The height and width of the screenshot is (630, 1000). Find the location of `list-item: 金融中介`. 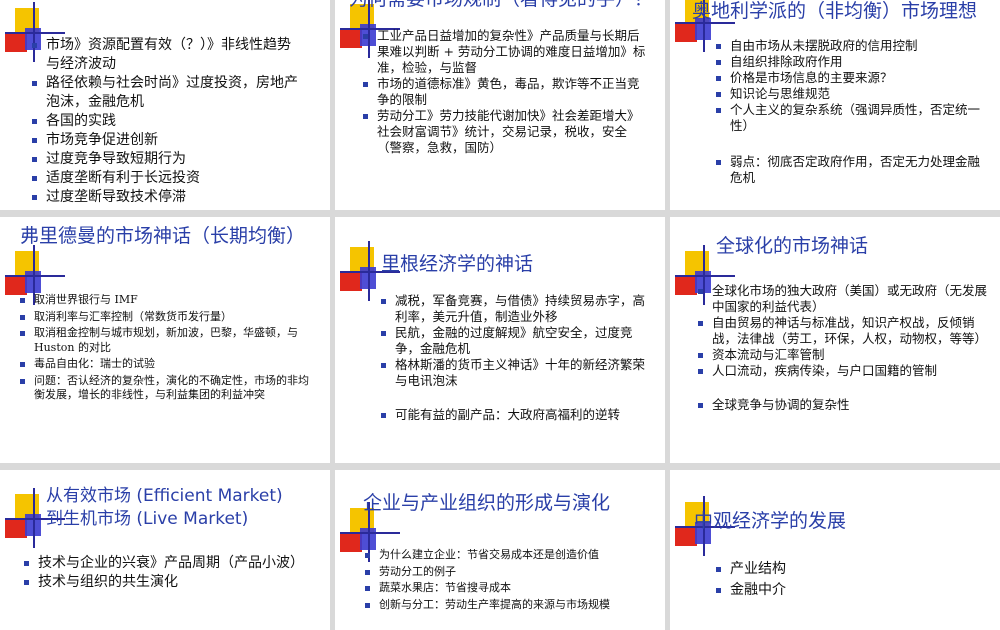

list-item: 金融中介 is located at coordinates (846, 590).